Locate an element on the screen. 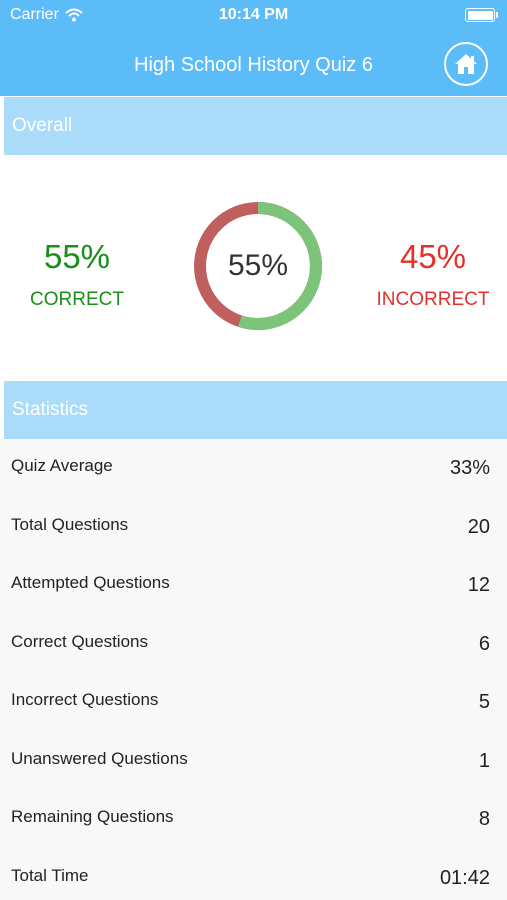 This screenshot has height=900, width=507. statistics-row-label: Attempted Questions is located at coordinates (90, 582).